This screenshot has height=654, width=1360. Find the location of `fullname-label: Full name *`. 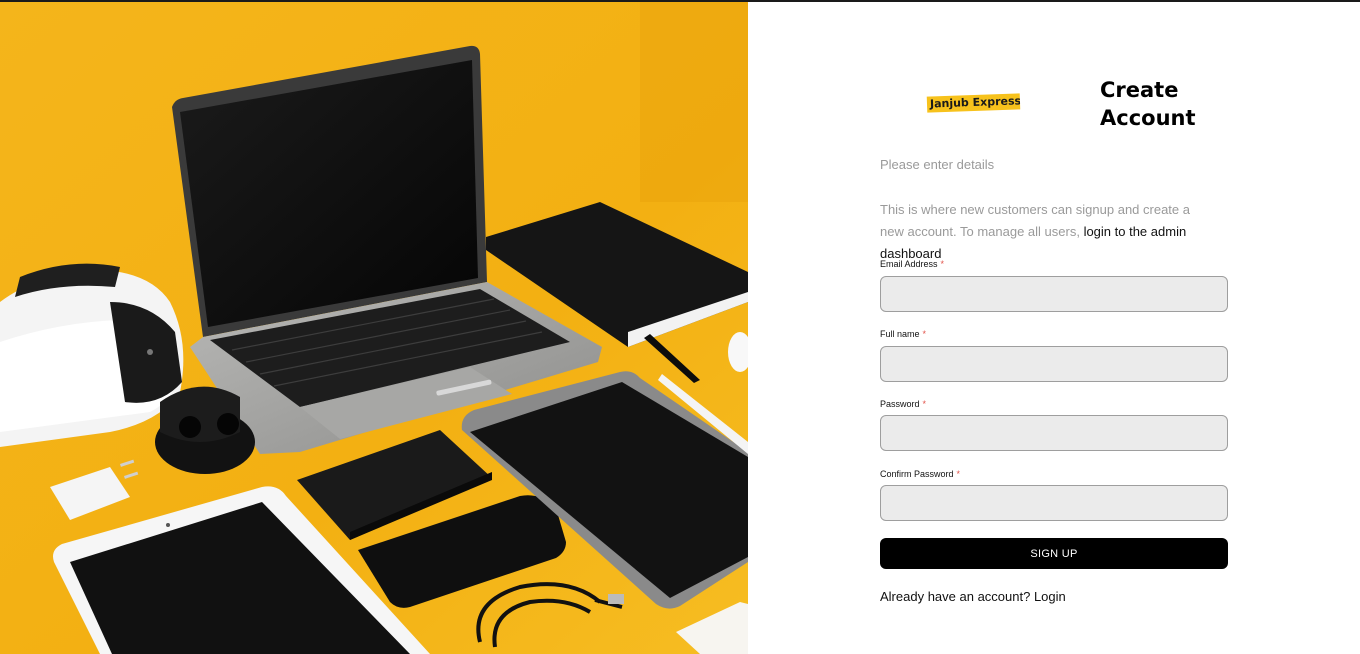

fullname-label: Full name * is located at coordinates (903, 334).